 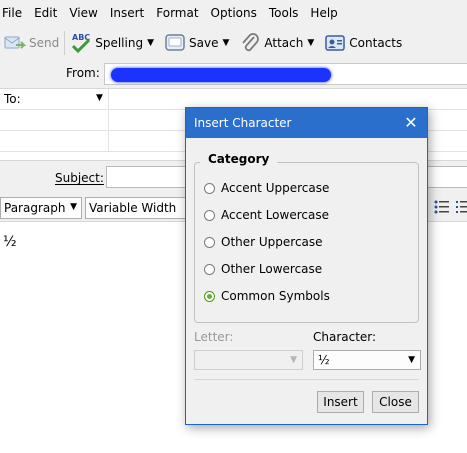 I want to click on spelling-label: Spelling, so click(x=119, y=43).